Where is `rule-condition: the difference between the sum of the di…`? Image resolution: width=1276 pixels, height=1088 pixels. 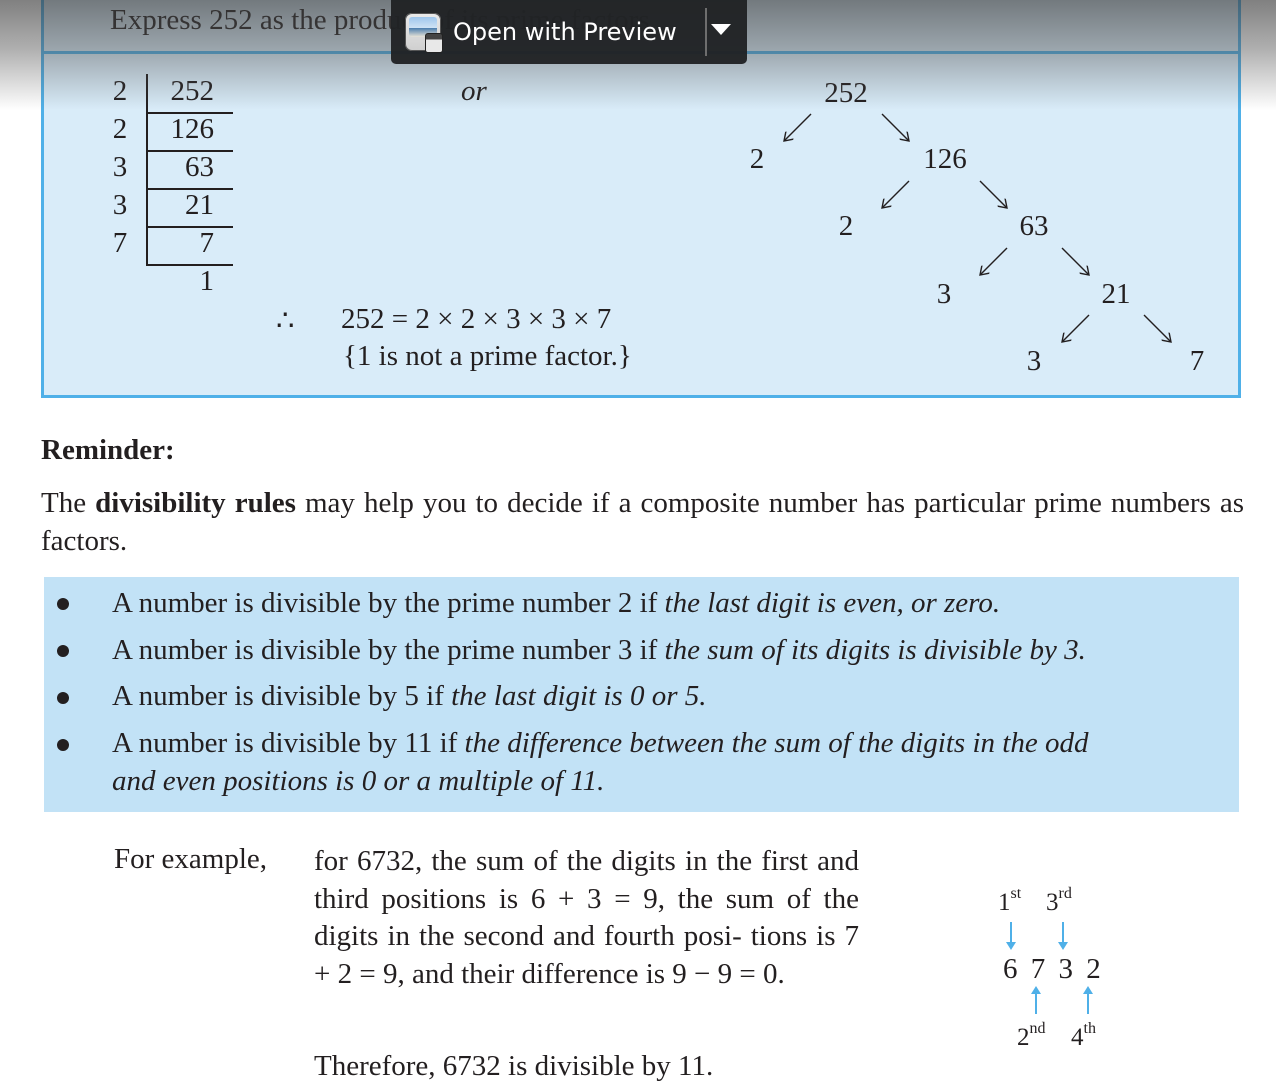 rule-condition: the difference between the sum of the di… is located at coordinates (776, 743).